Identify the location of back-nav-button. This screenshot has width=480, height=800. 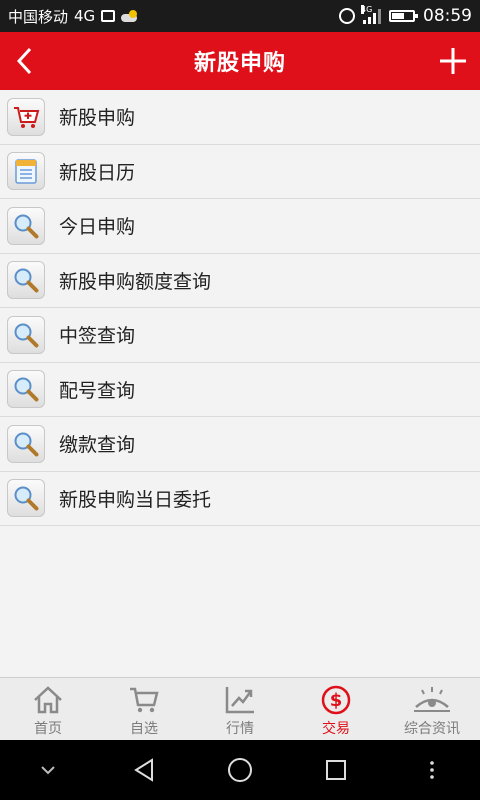
(144, 770).